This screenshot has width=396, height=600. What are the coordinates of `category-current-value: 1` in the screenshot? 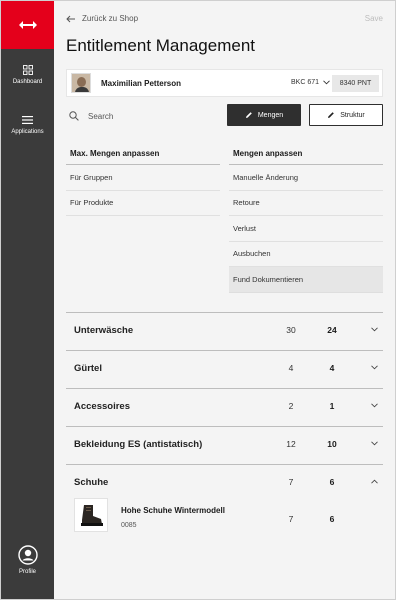 It's located at (332, 406).